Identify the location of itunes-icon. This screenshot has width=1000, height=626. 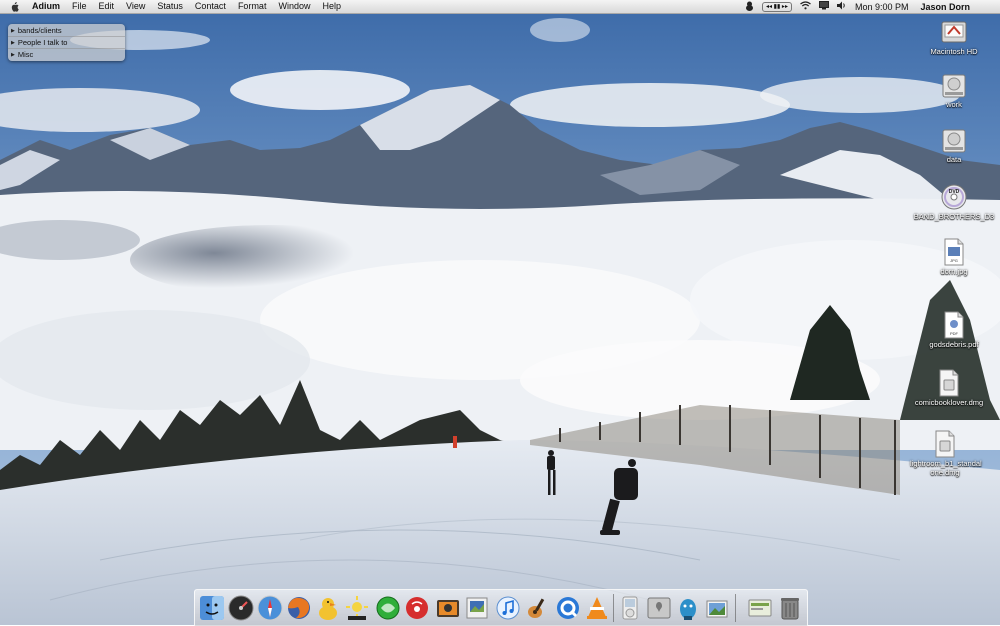
(508, 608).